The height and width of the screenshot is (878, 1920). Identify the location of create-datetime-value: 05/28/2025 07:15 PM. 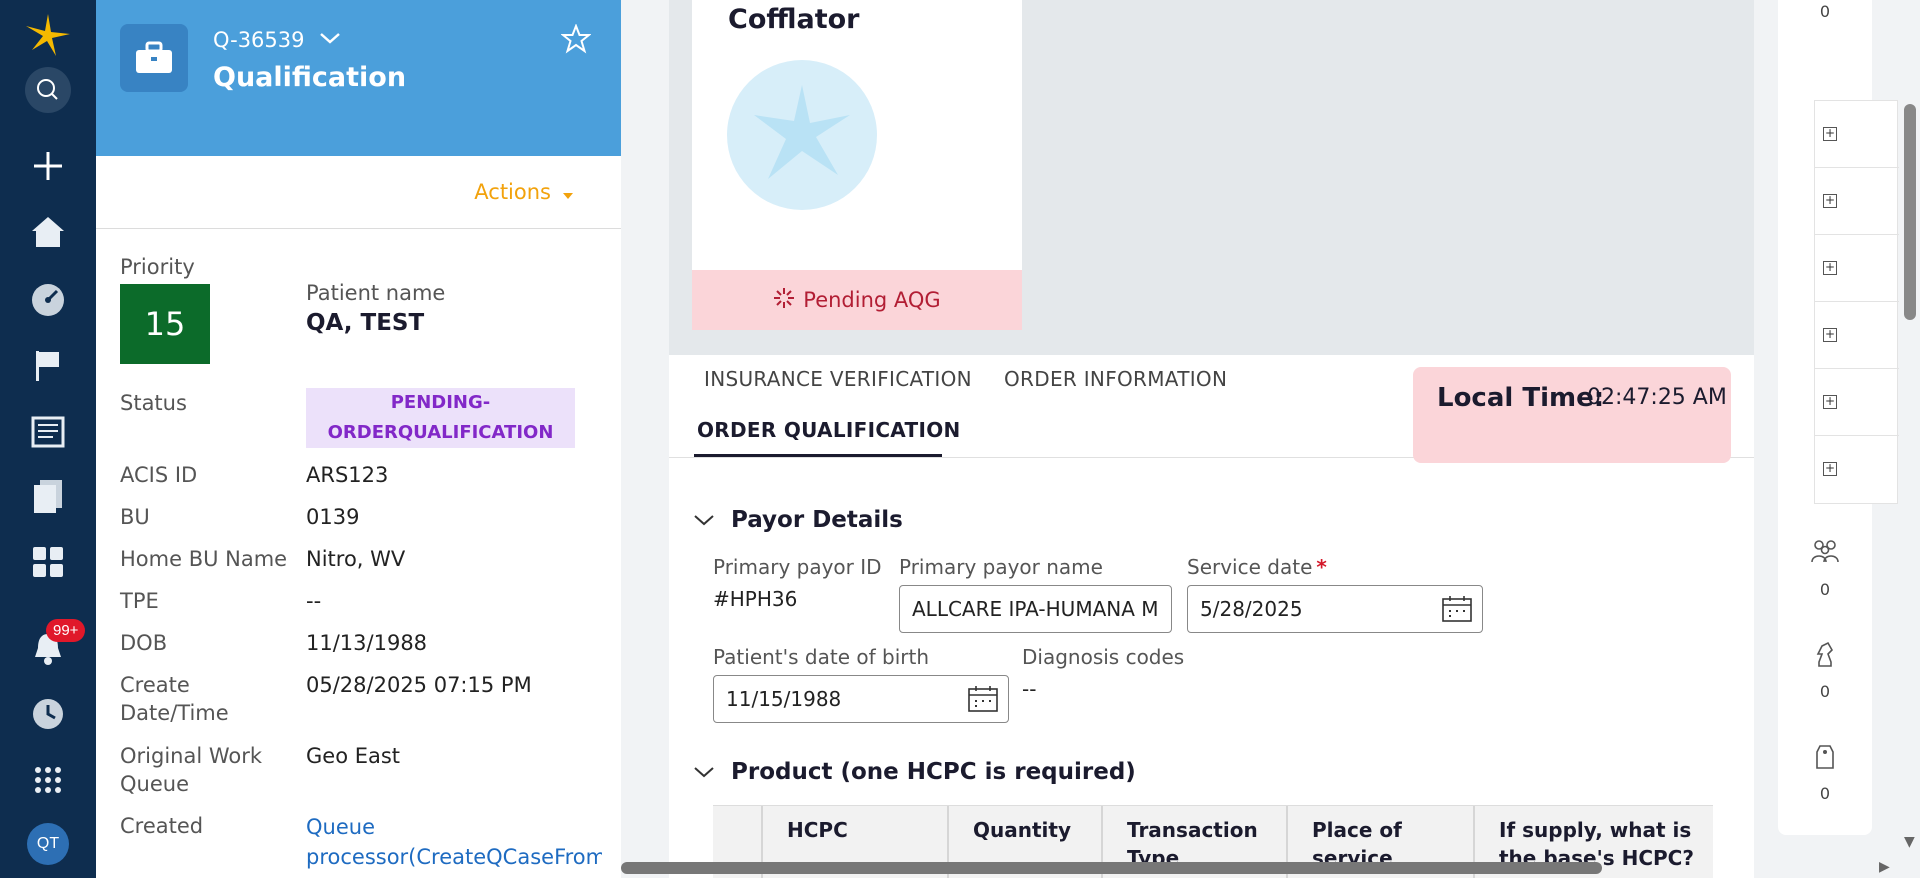
(419, 685).